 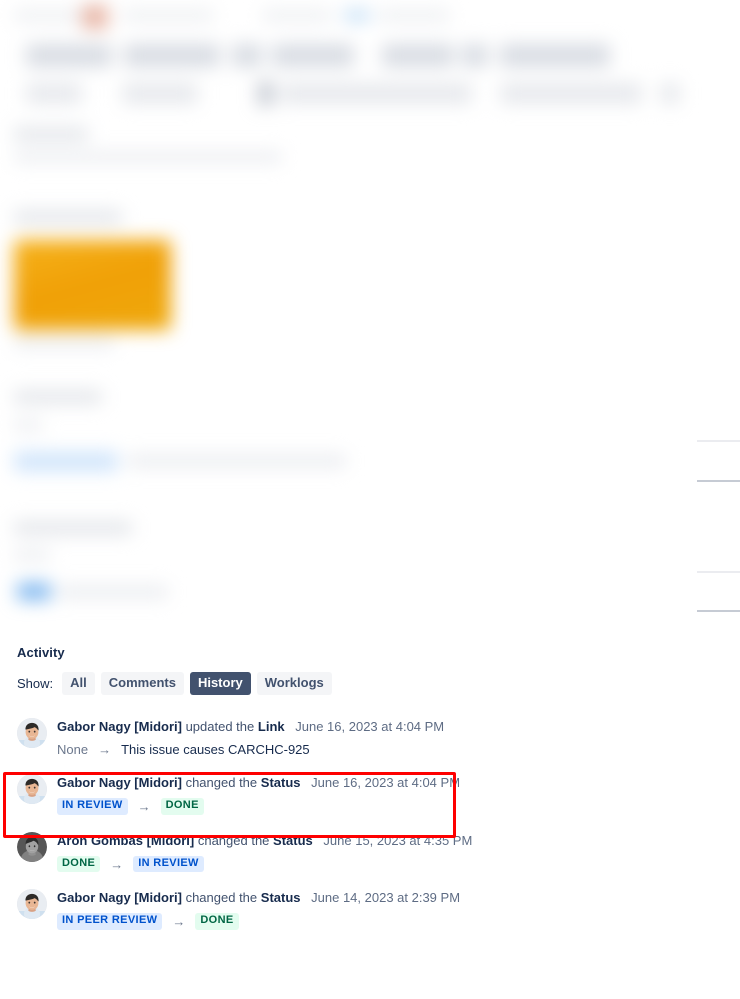 I want to click on history-to-value: This issue causes CARCHC-925, so click(x=215, y=750).